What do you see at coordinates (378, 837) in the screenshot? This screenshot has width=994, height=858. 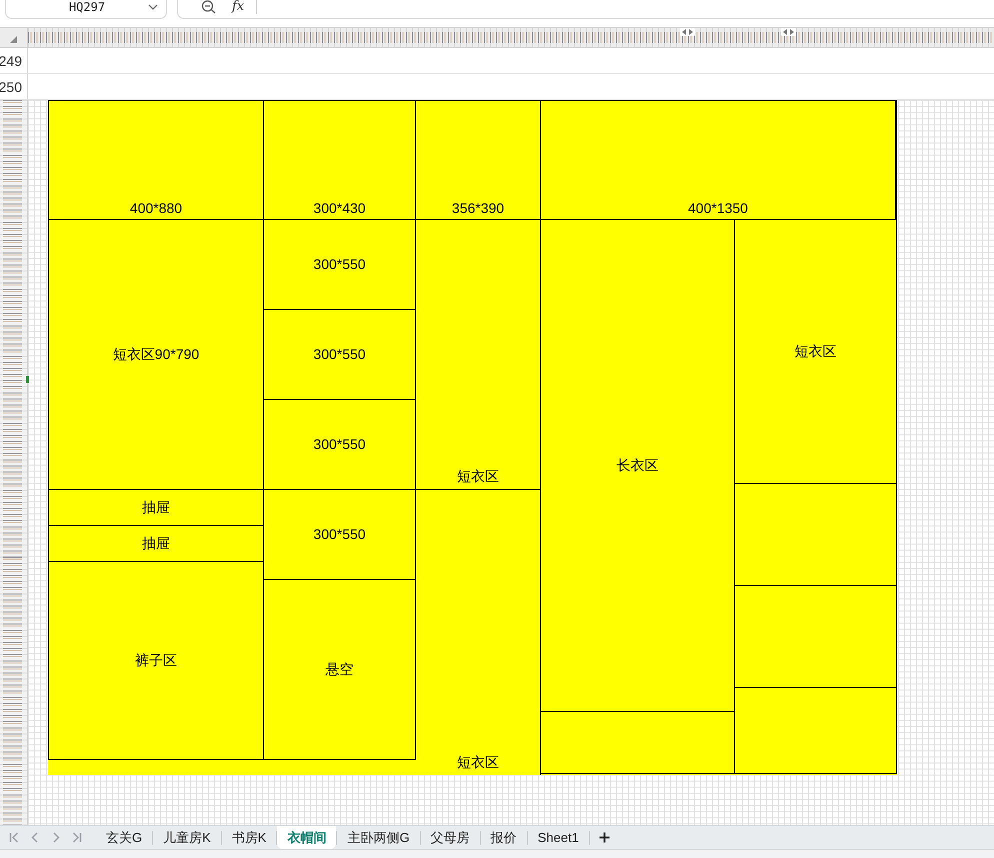 I see `sheet-tab: 主卧两侧G` at bounding box center [378, 837].